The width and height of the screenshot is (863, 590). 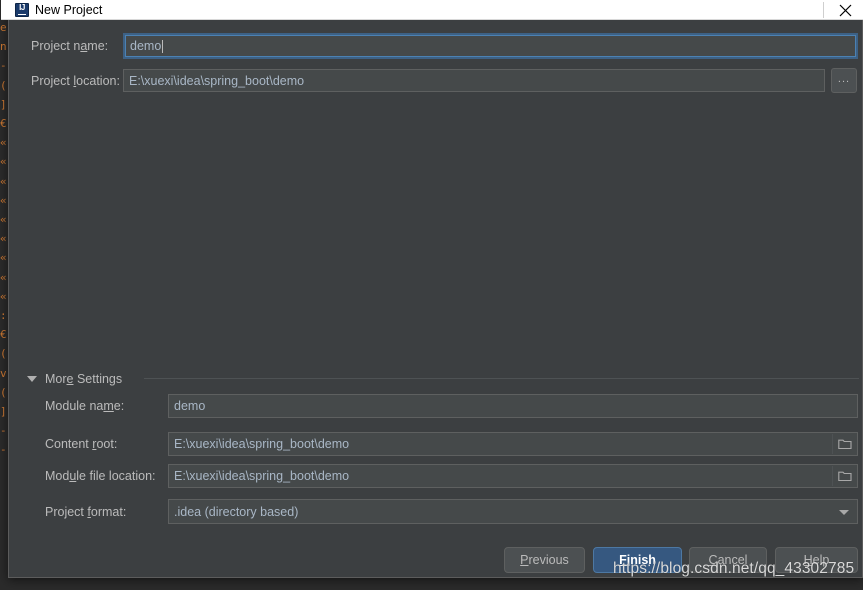 I want to click on module-file-location-input: E:\xuexi\idea\spring_boot\demo, so click(x=513, y=476).